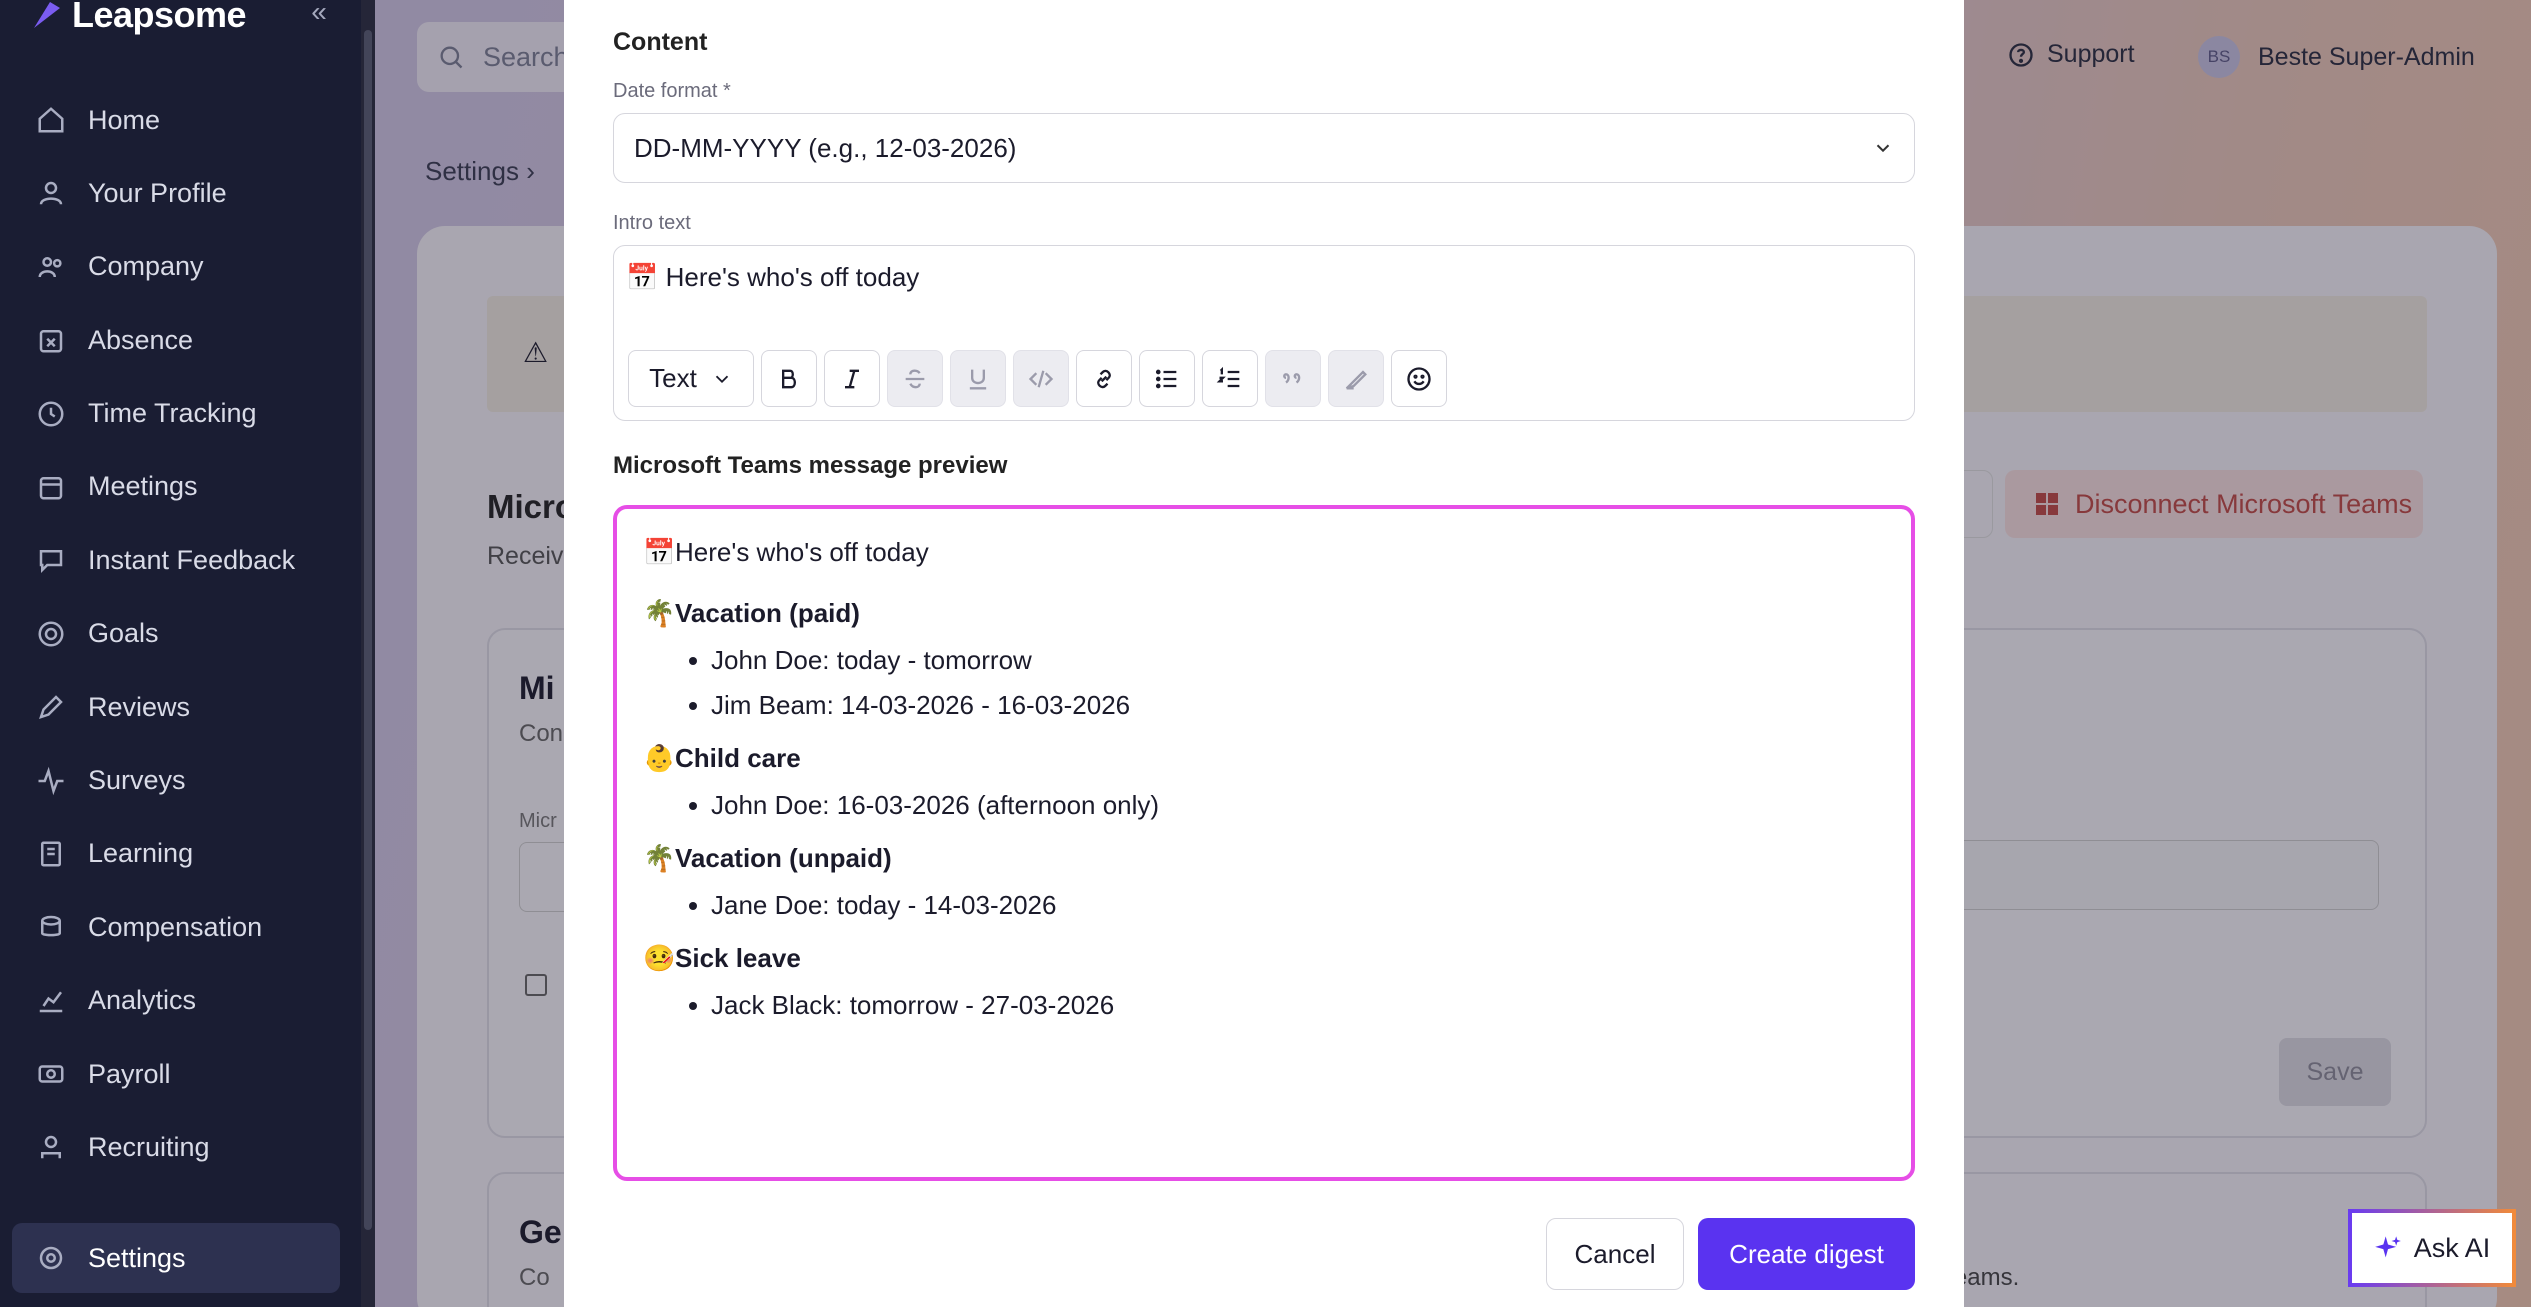 The image size is (2531, 1307). What do you see at coordinates (176, 634) in the screenshot?
I see `sidebar-item-goals: Goals` at bounding box center [176, 634].